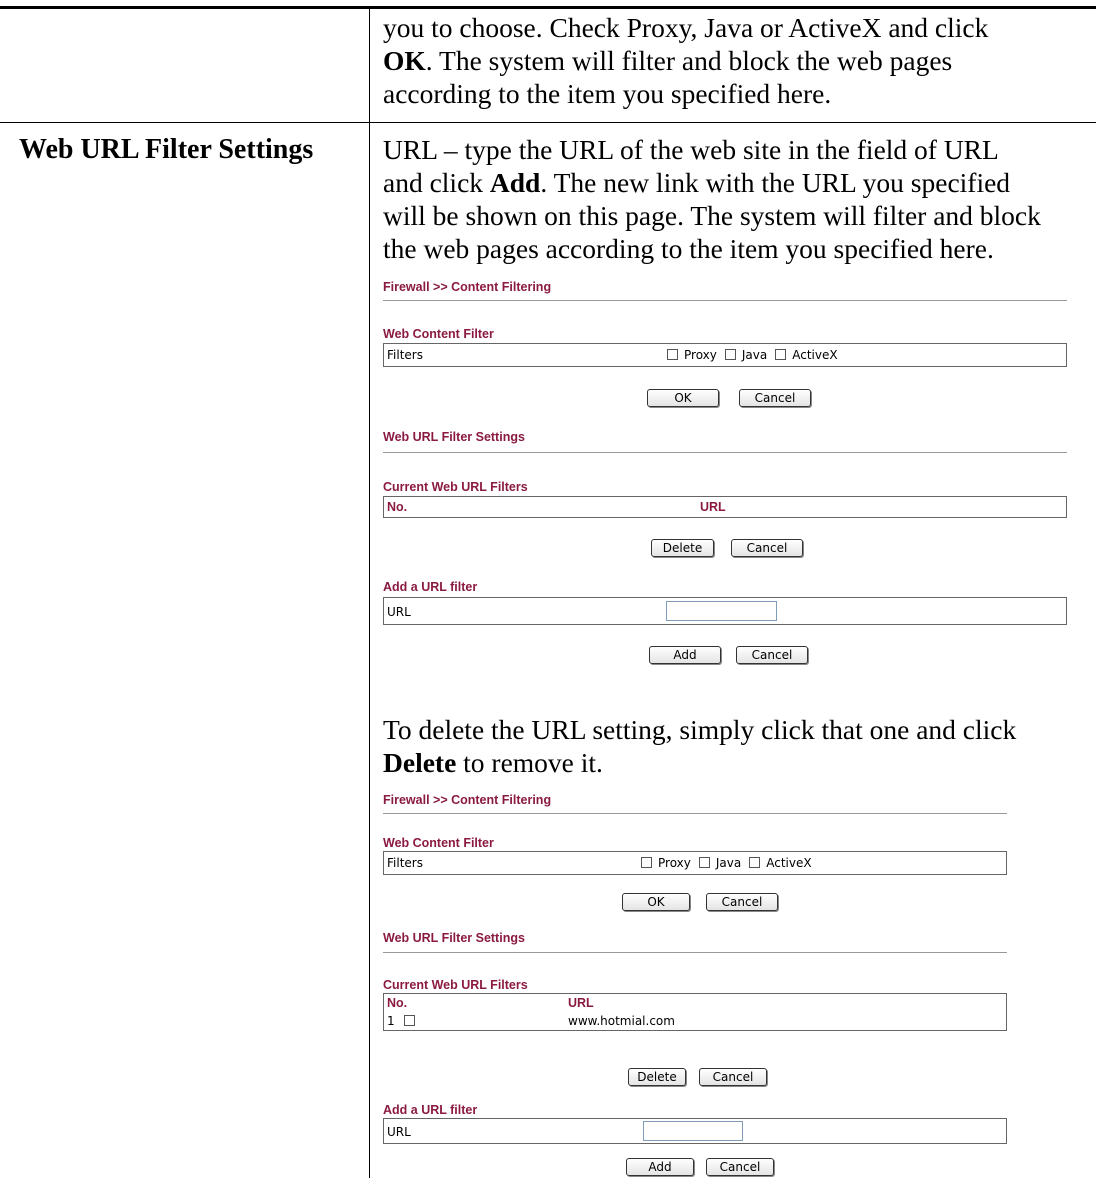  I want to click on column-divider, so click(369, 593).